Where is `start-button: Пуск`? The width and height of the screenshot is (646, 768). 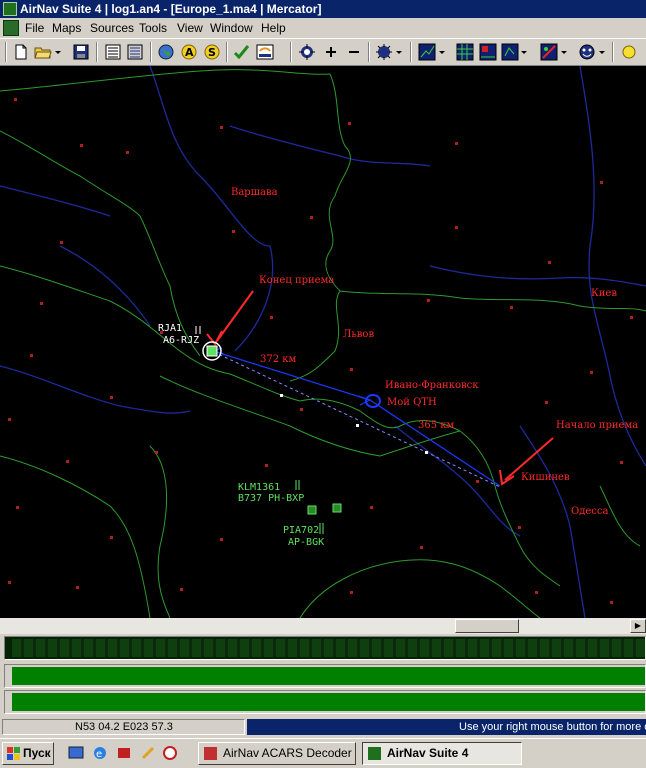 start-button: Пуск is located at coordinates (28, 753).